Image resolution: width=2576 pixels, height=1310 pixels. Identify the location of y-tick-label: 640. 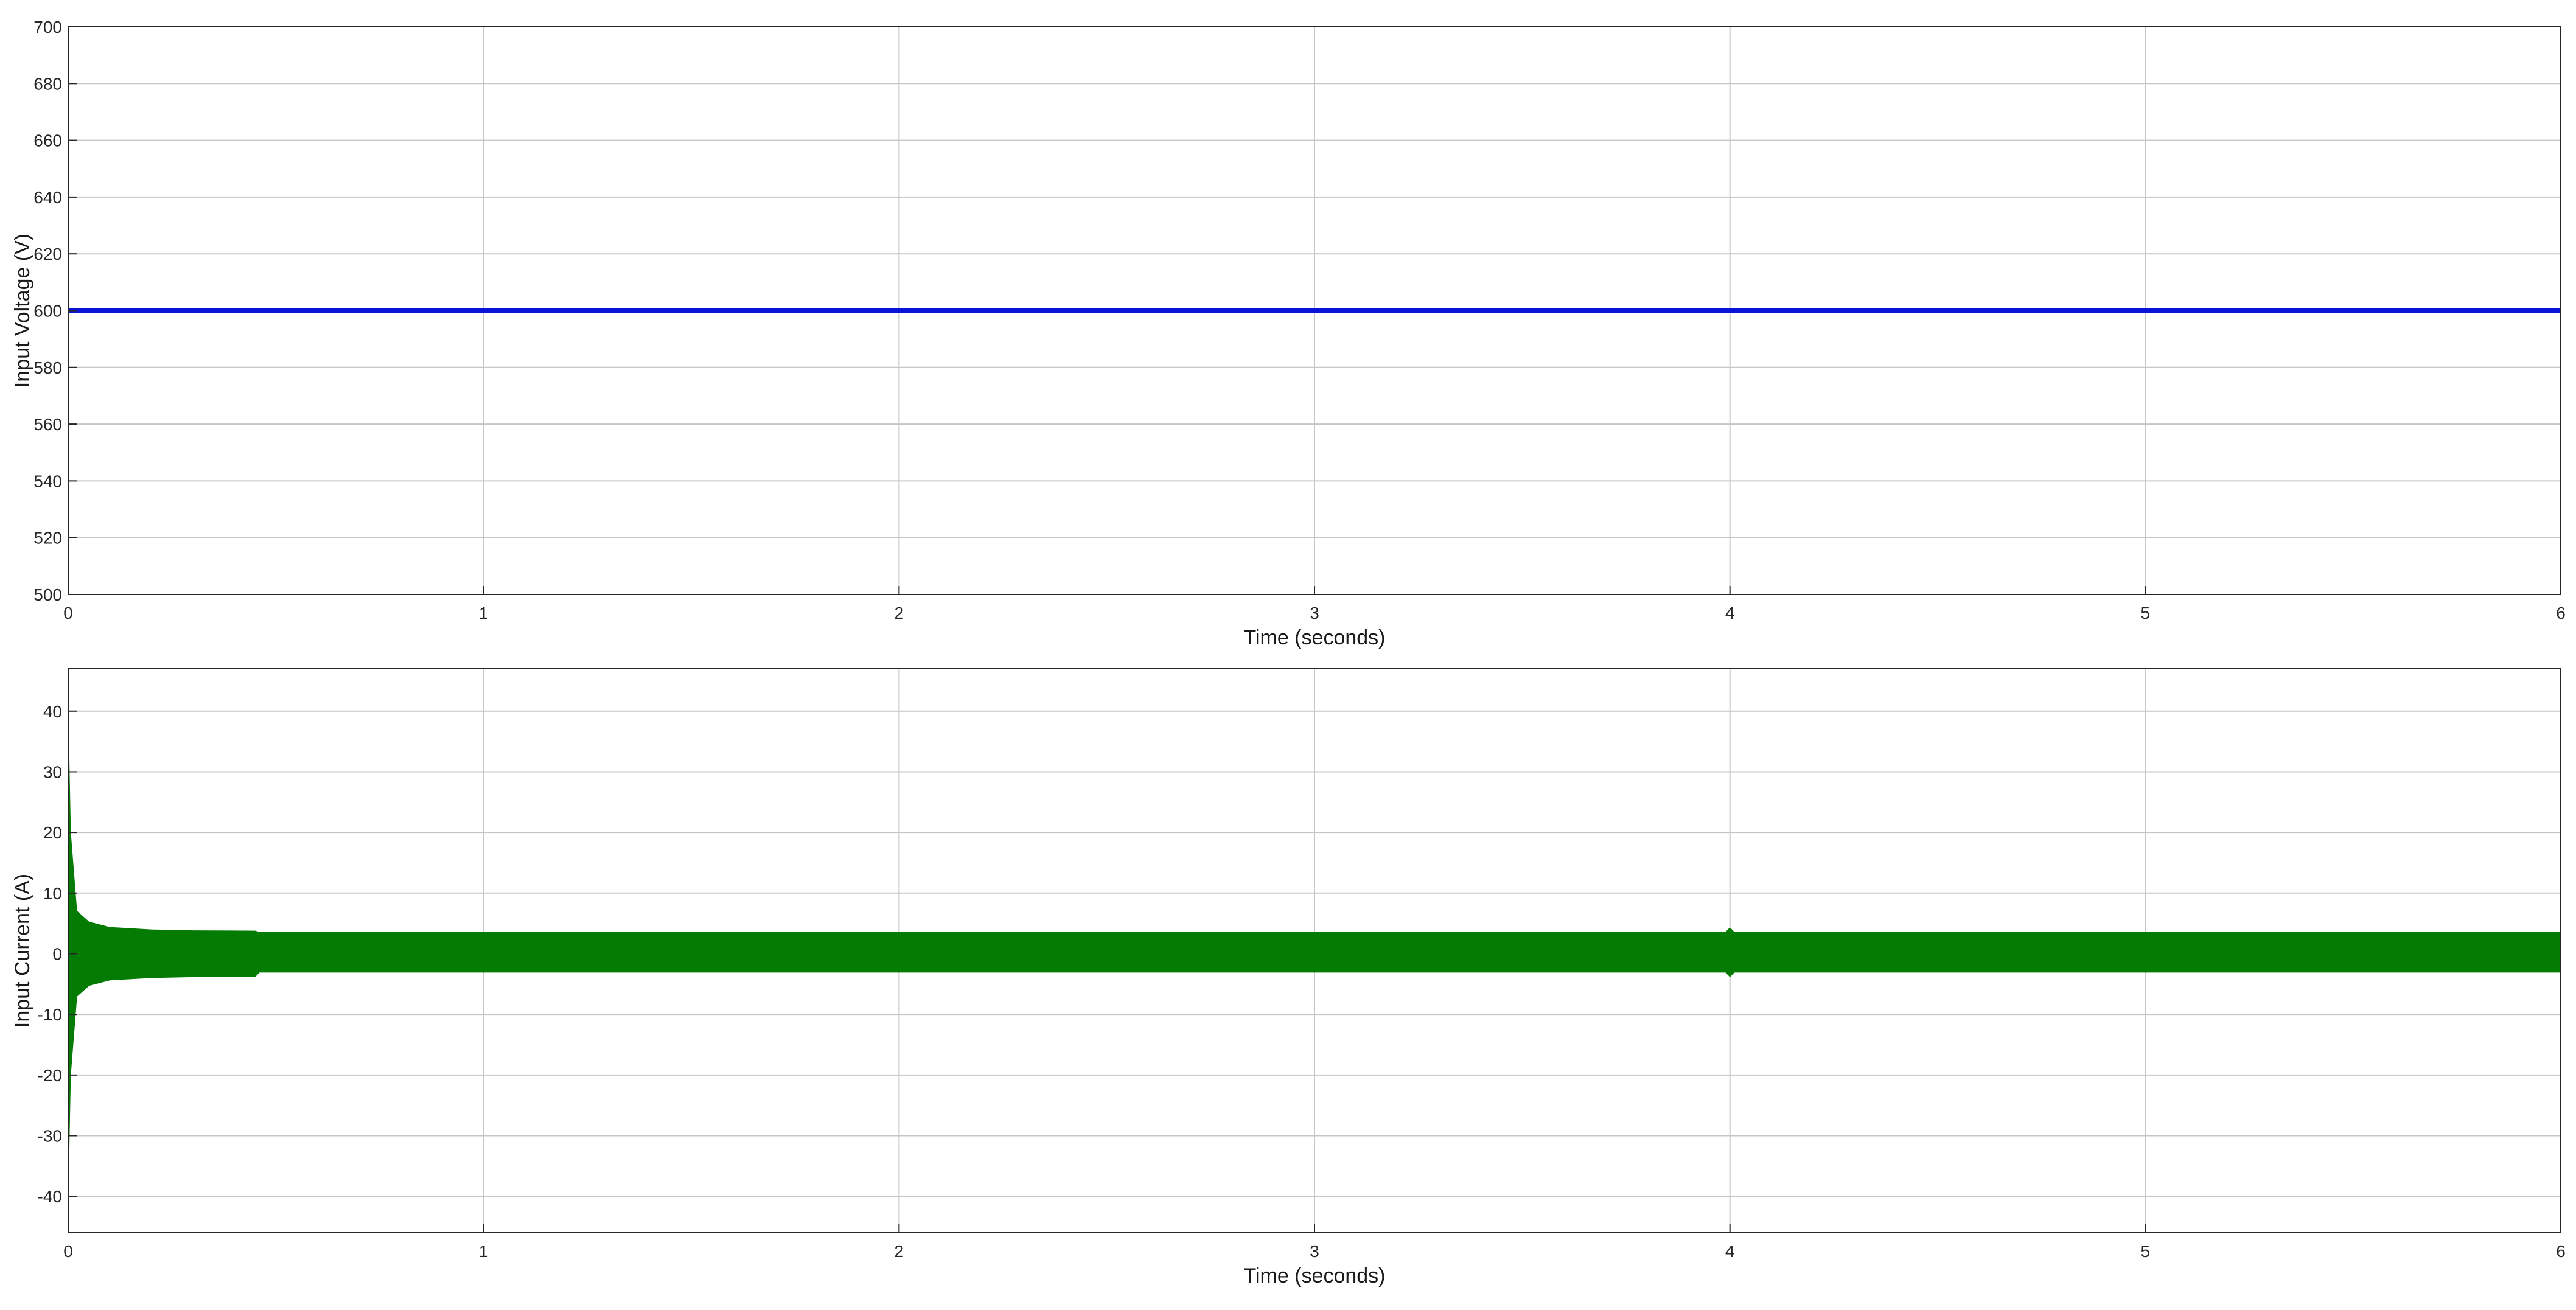
(47, 198).